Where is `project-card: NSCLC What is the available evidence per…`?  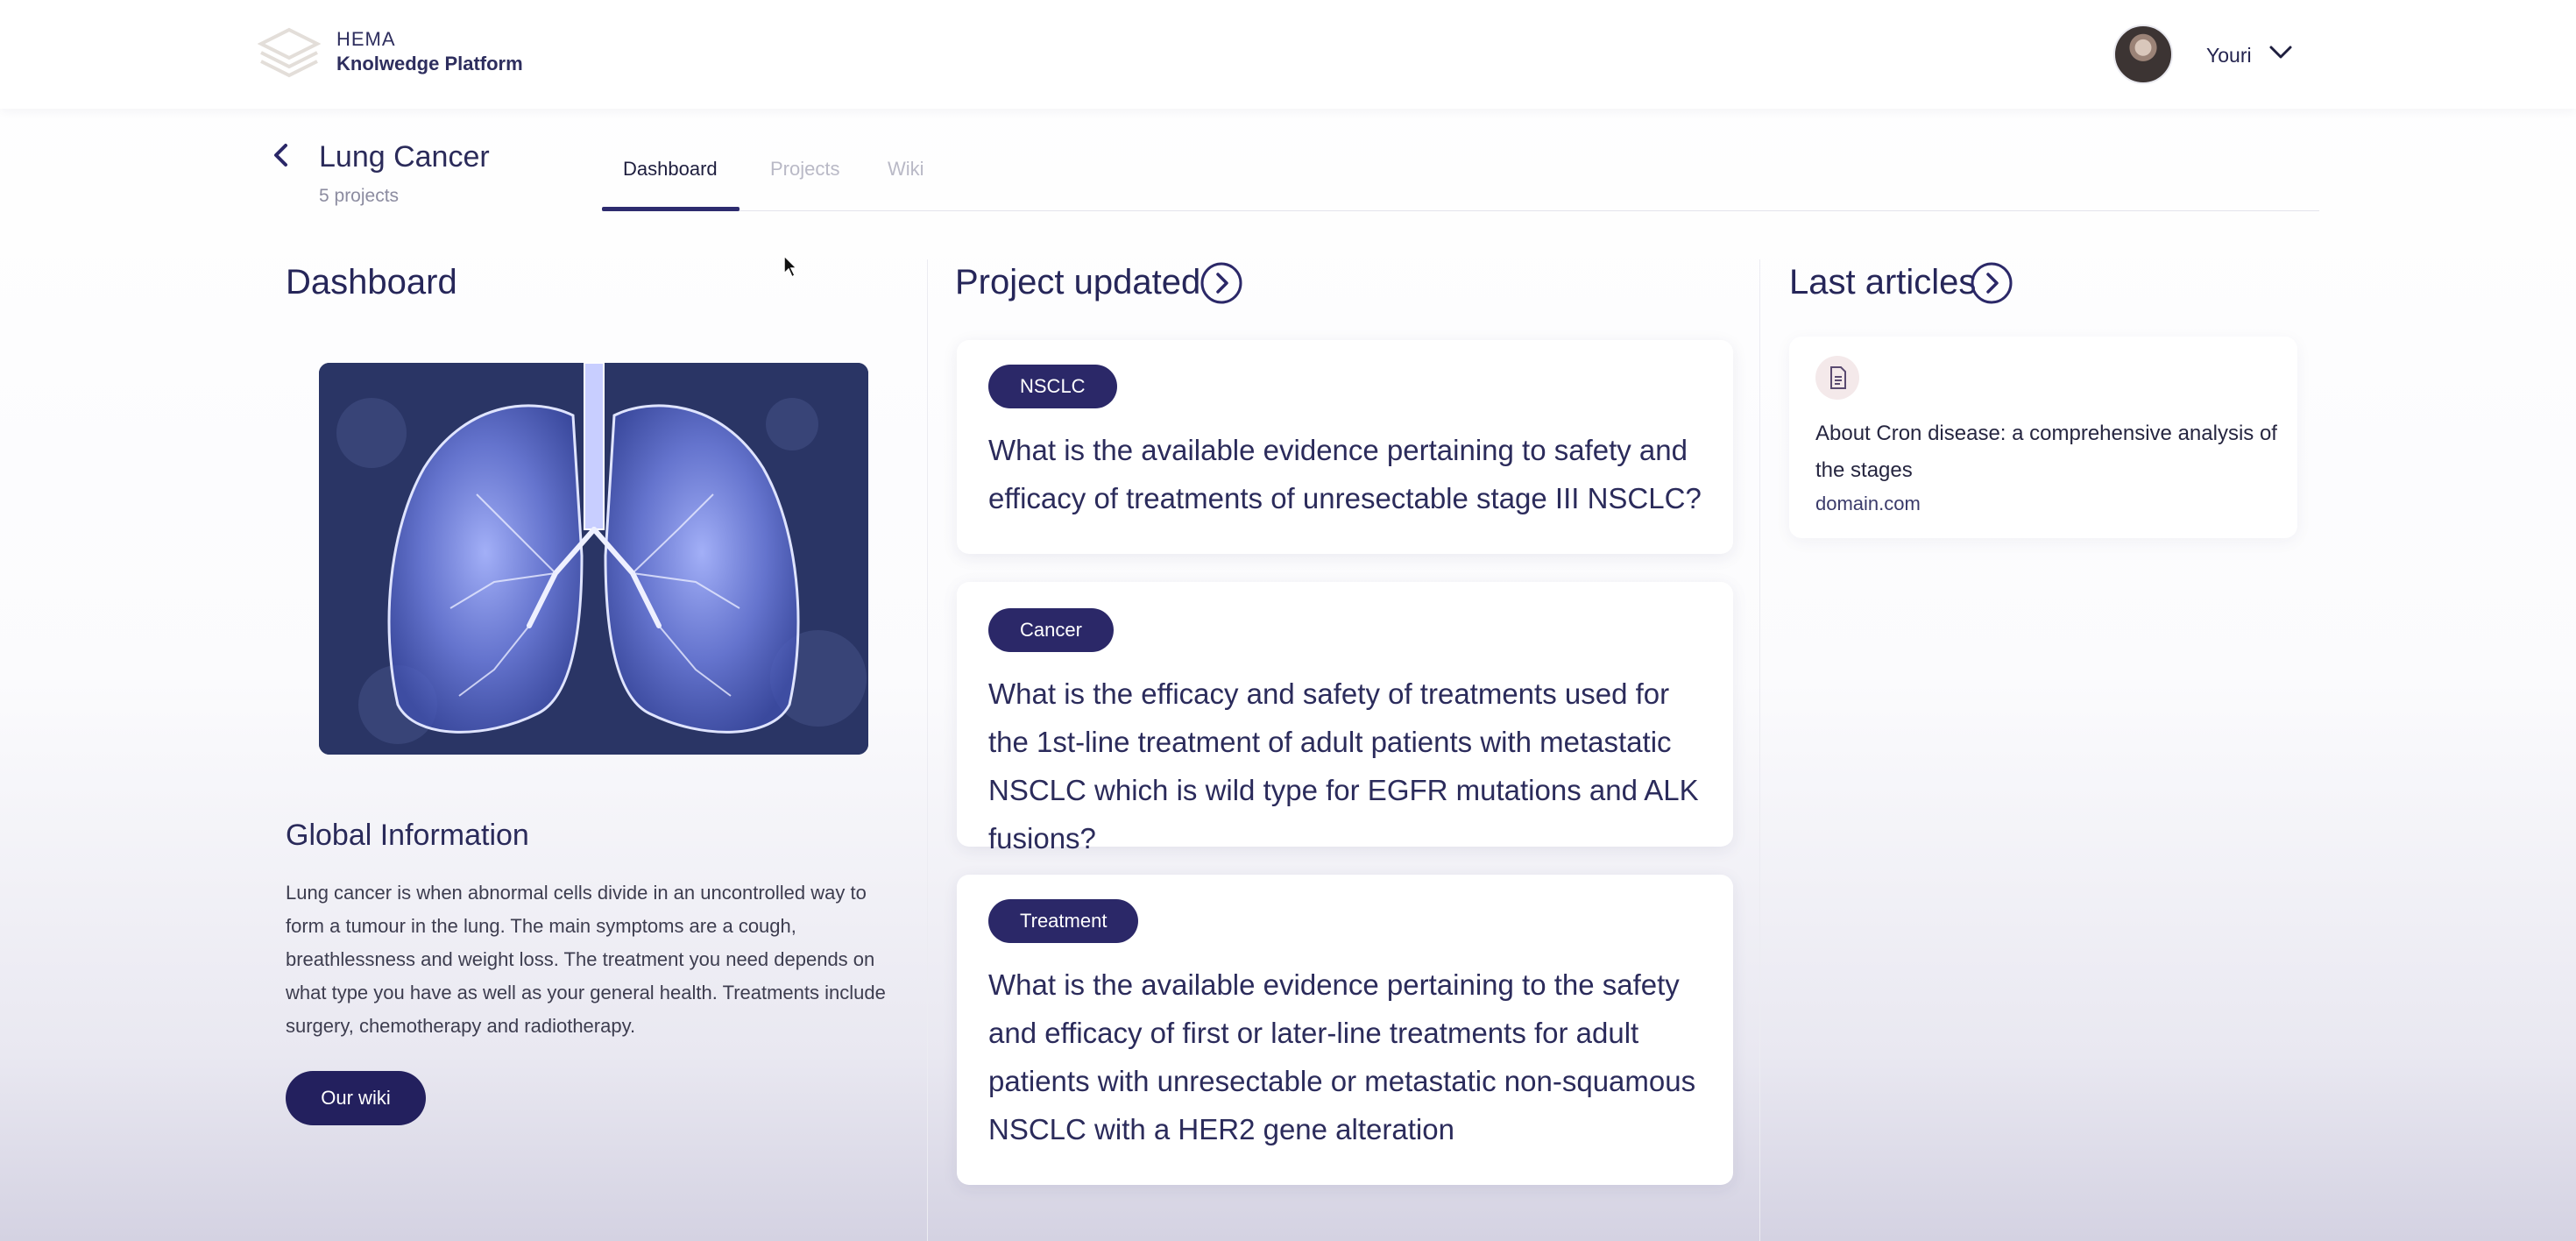 project-card: NSCLC What is the available evidence per… is located at coordinates (1345, 447).